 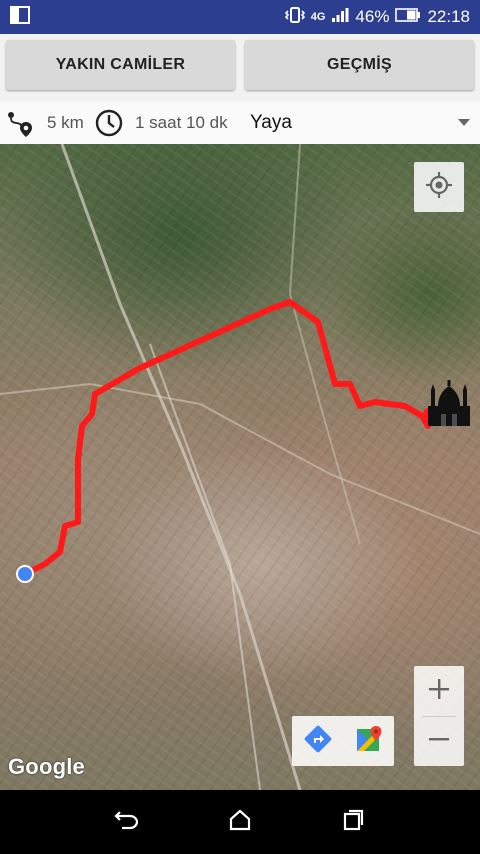 What do you see at coordinates (181, 122) in the screenshot?
I see `route-duration: 1 saat 10 dk` at bounding box center [181, 122].